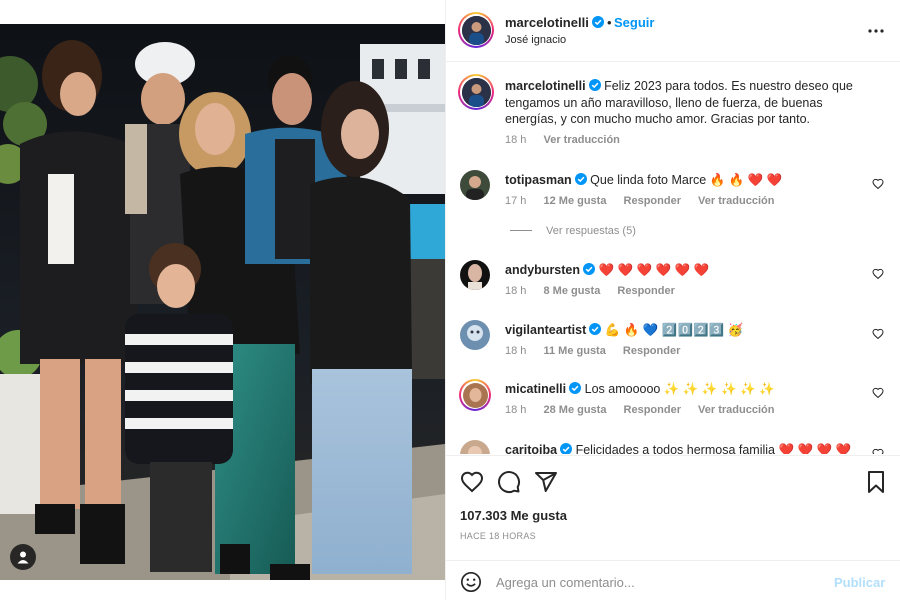 The height and width of the screenshot is (600, 900). Describe the element at coordinates (876, 31) in the screenshot. I see `more-options-icon` at that location.